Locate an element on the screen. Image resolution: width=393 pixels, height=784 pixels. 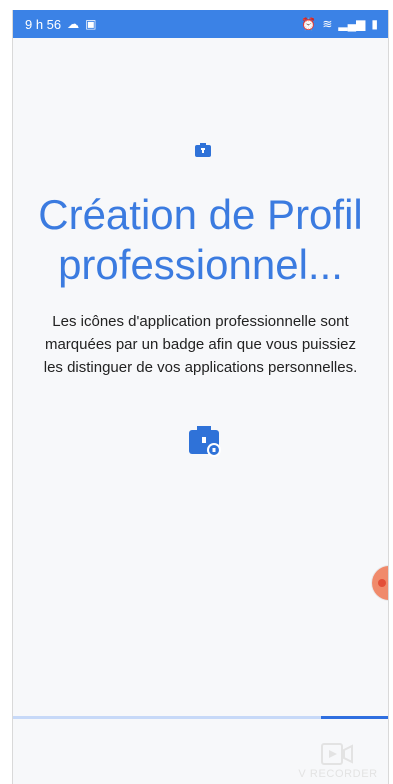
briefcase-icon is located at coordinates (203, 150).